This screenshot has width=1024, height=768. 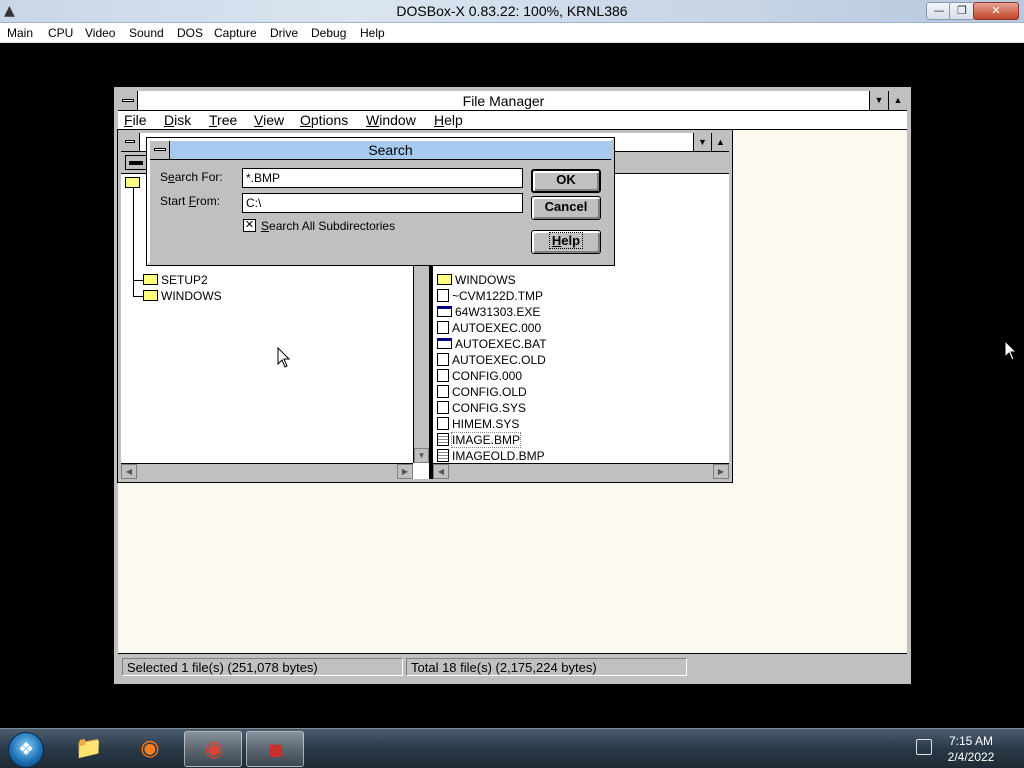 What do you see at coordinates (269, 120) in the screenshot?
I see `menu-view: View` at bounding box center [269, 120].